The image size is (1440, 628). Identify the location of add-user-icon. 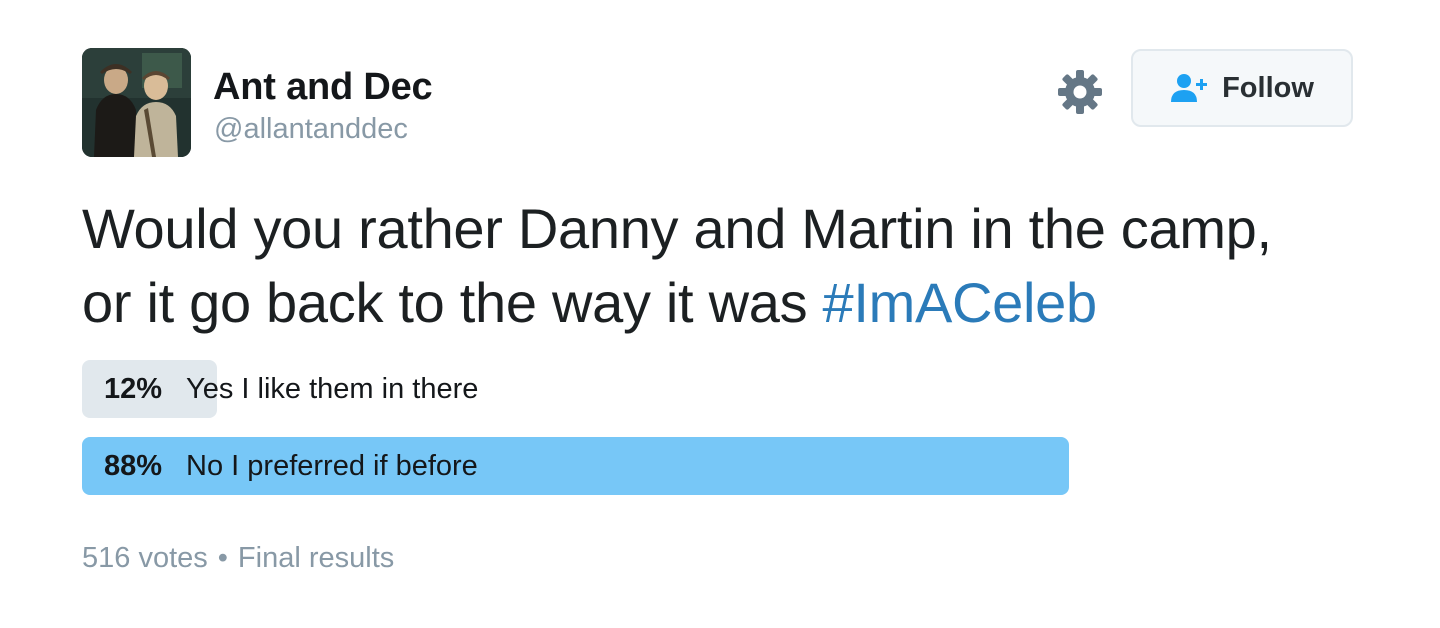
(1189, 88).